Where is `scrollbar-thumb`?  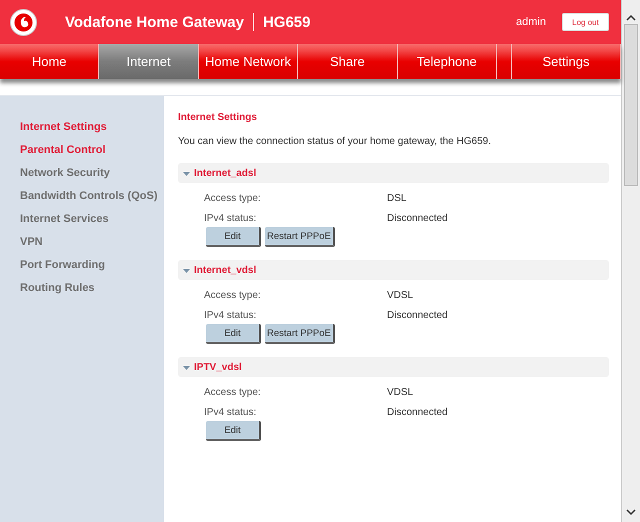
scrollbar-thumb is located at coordinates (631, 105).